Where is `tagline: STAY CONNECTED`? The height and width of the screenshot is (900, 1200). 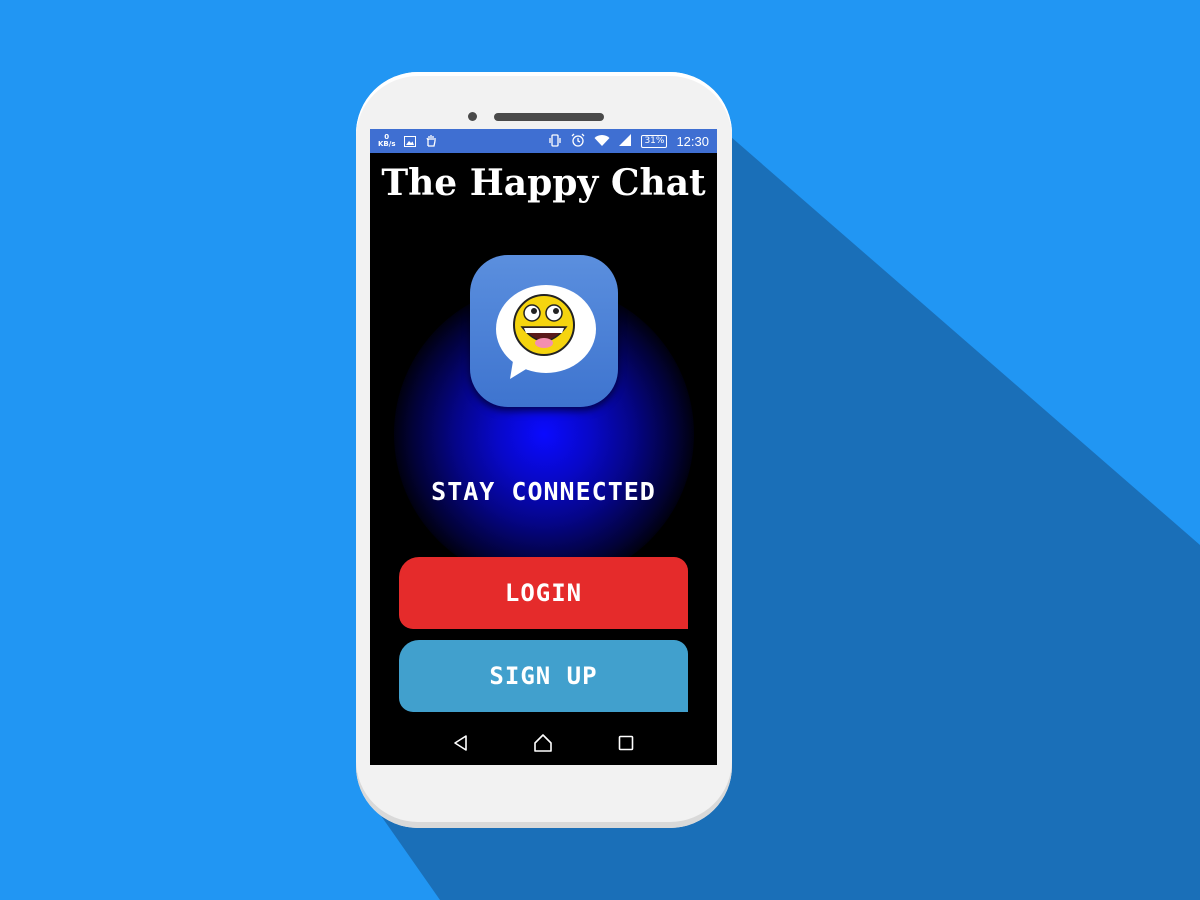 tagline: STAY CONNECTED is located at coordinates (543, 491).